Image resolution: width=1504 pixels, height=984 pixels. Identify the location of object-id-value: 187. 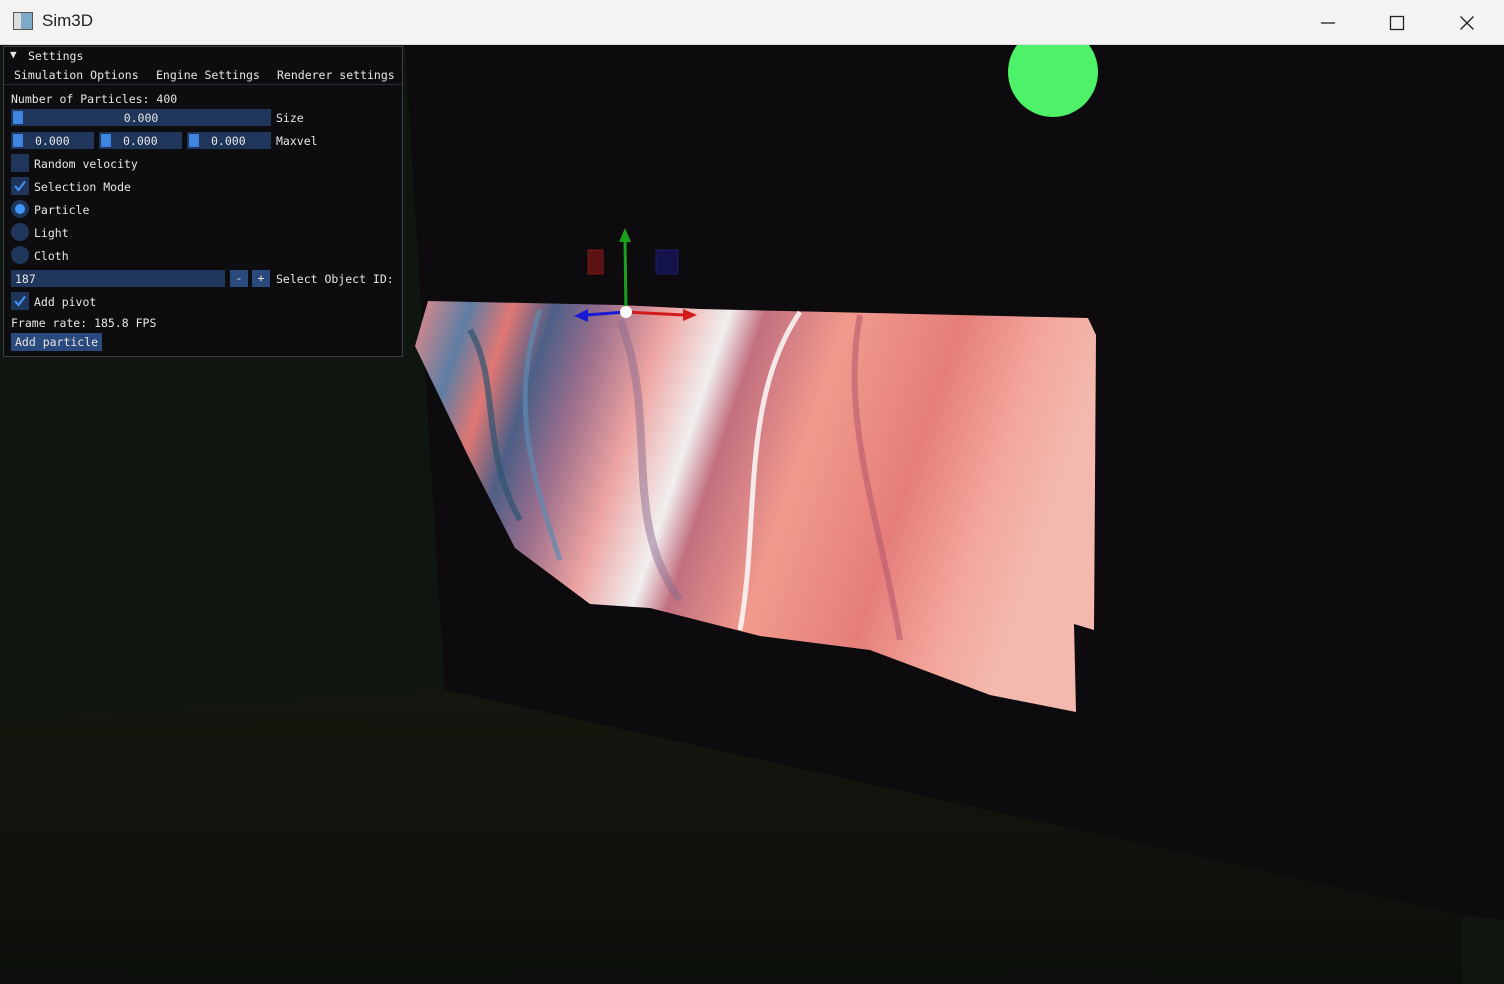
(25, 279).